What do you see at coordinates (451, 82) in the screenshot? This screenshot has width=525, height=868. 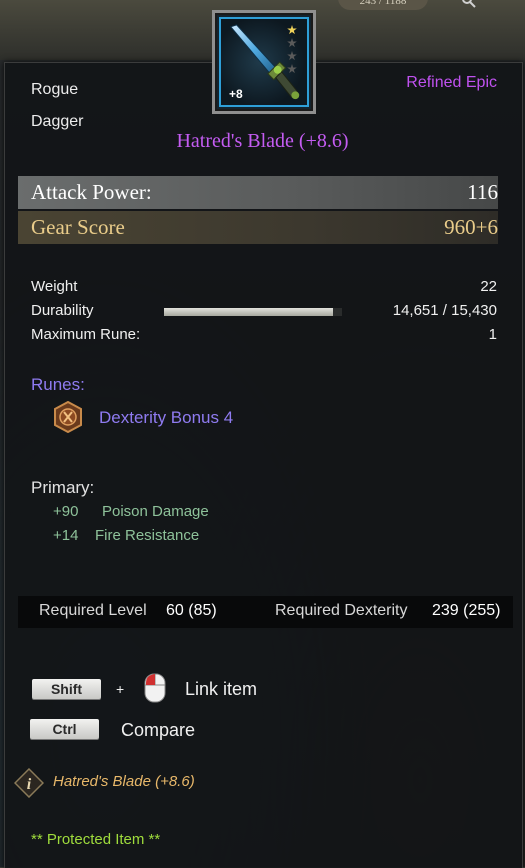 I see `item-rarity: Refined Epic` at bounding box center [451, 82].